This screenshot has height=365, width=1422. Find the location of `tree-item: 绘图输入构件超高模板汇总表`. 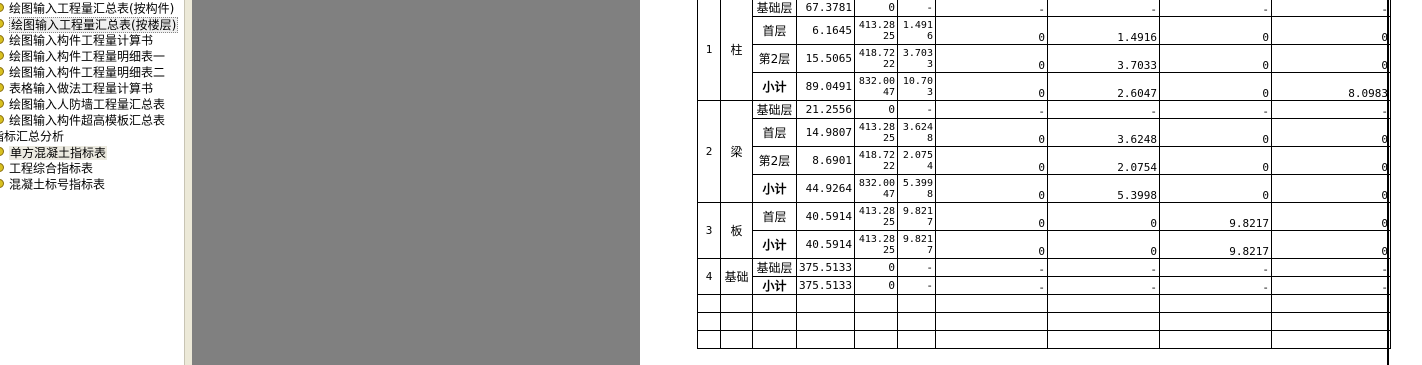

tree-item: 绘图输入构件超高模板汇总表 is located at coordinates (82, 120).